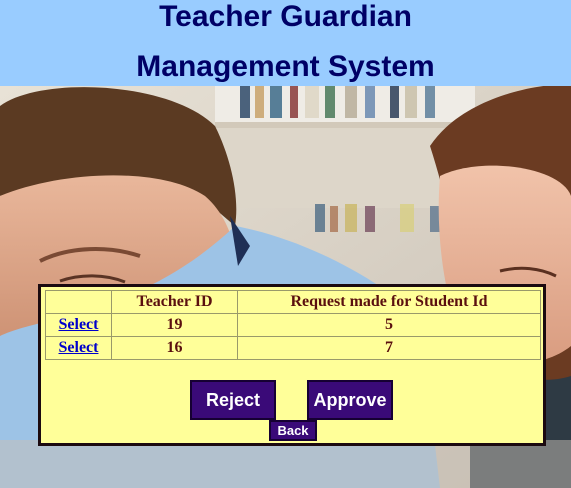 This screenshot has height=488, width=571. I want to click on app-title-line2: Management System, so click(285, 66).